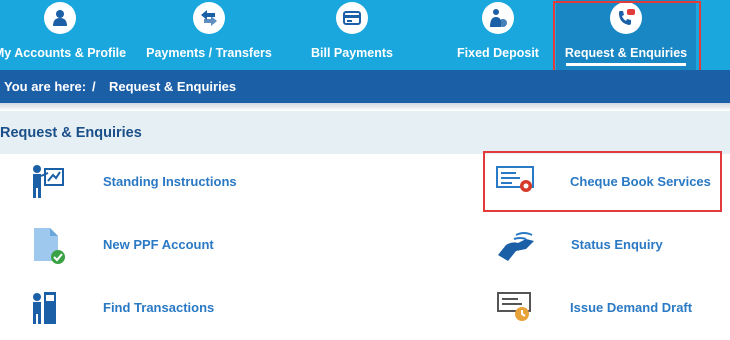 Image resolution: width=730 pixels, height=340 pixels. Describe the element at coordinates (209, 35) in the screenshot. I see `nav-tab-payments-transfers: Payments / Transfers` at that location.